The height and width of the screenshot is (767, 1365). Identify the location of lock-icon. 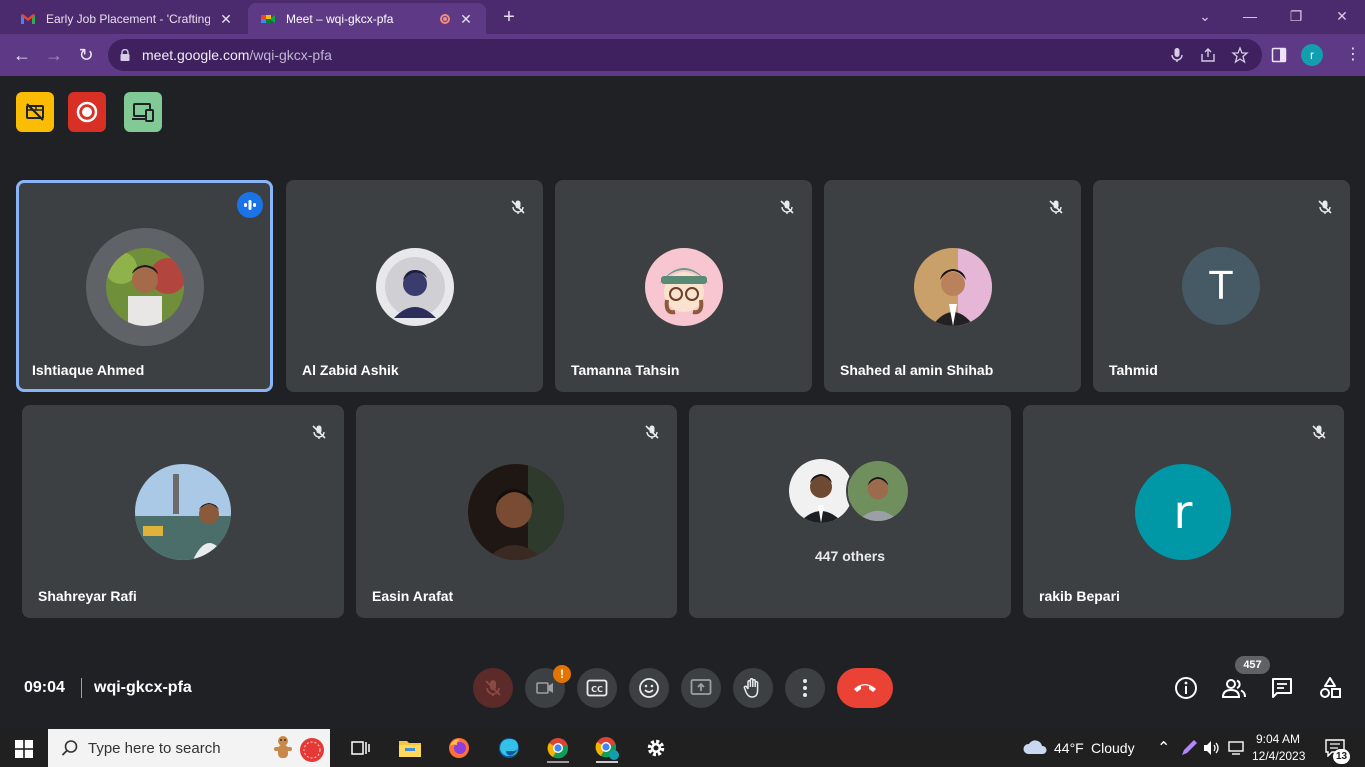
(125, 55).